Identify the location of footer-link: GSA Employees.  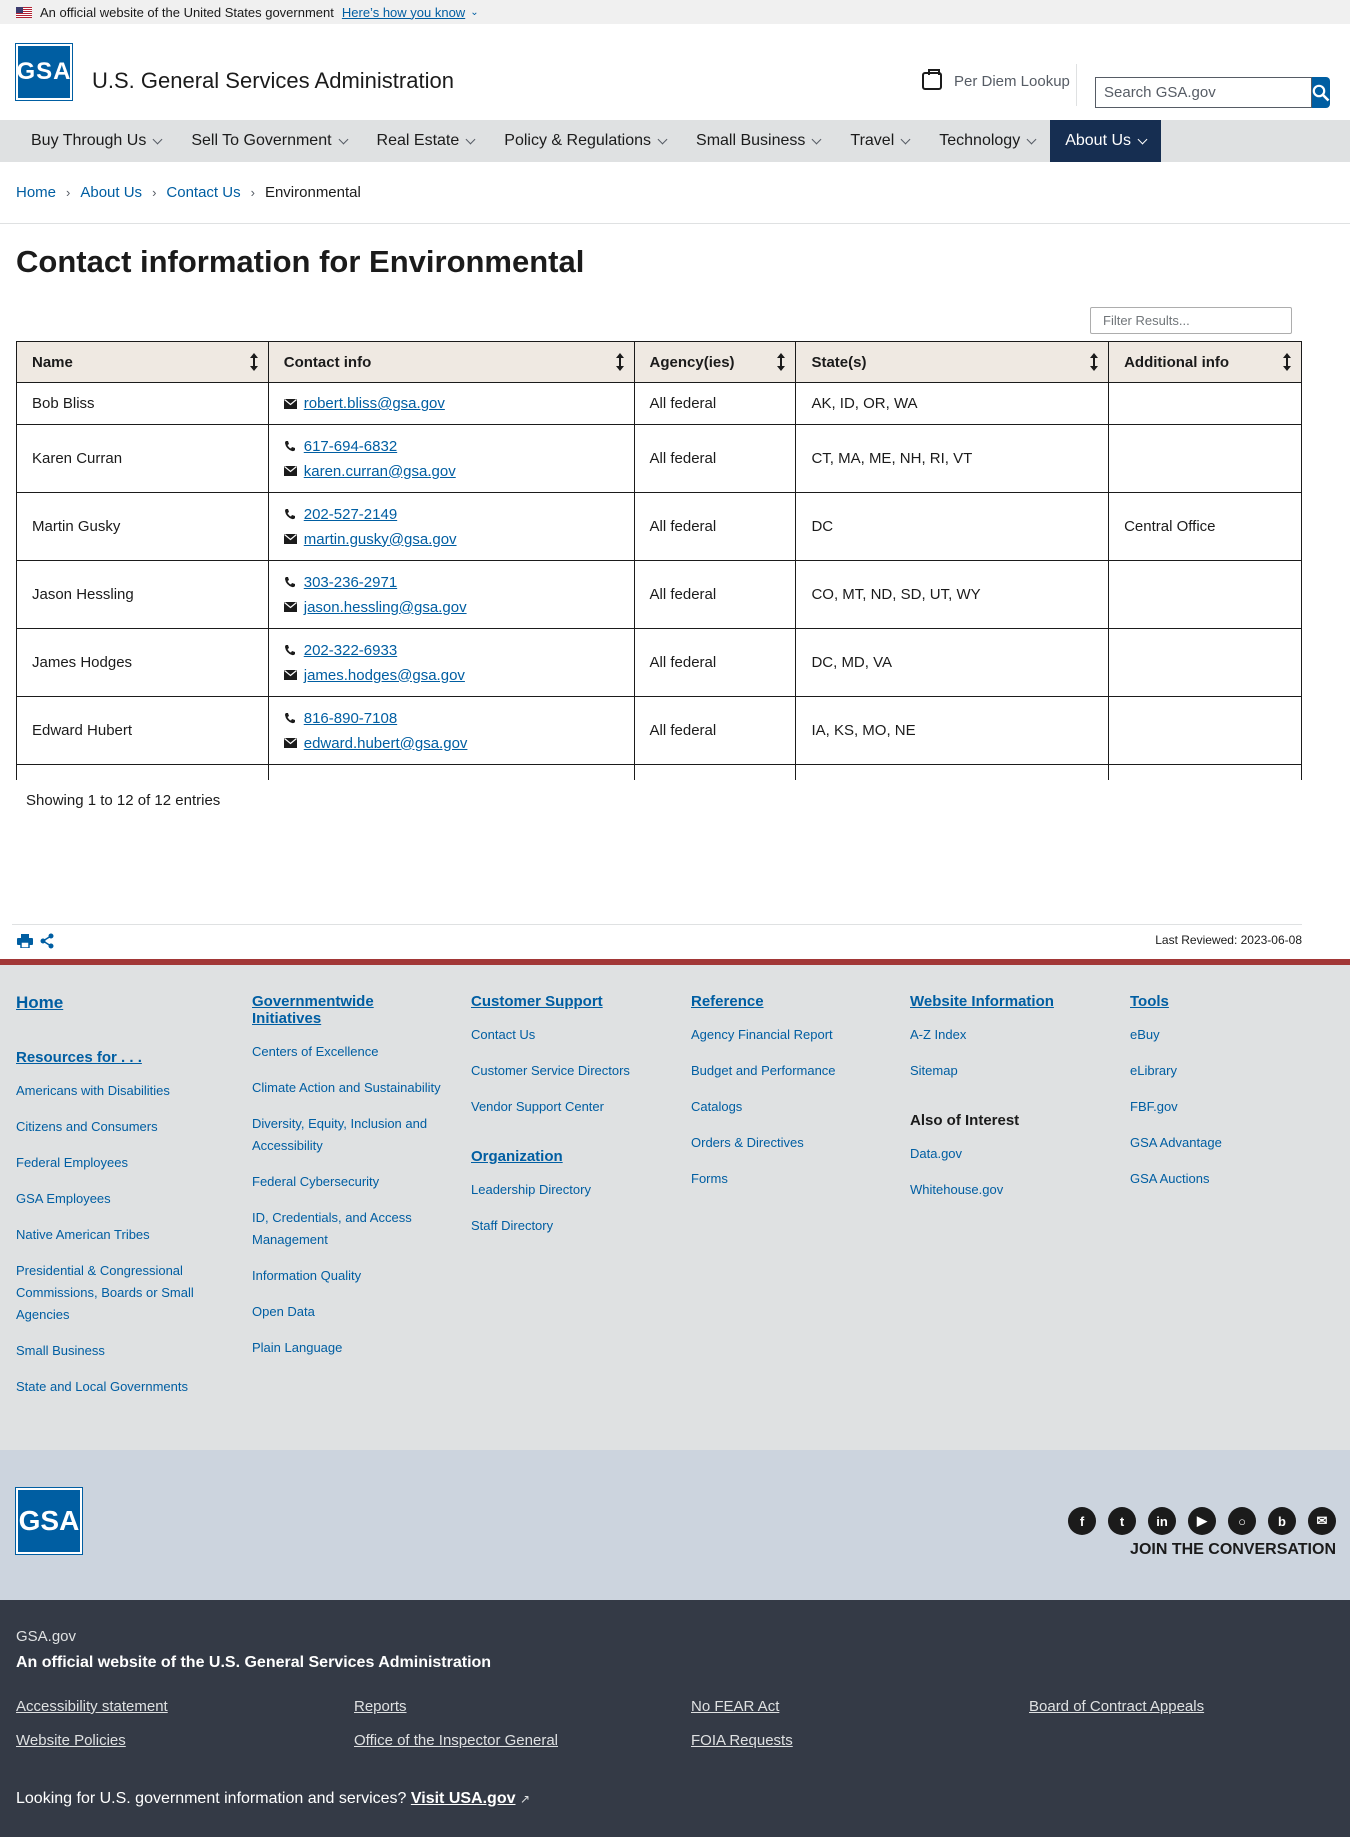
(111, 1199).